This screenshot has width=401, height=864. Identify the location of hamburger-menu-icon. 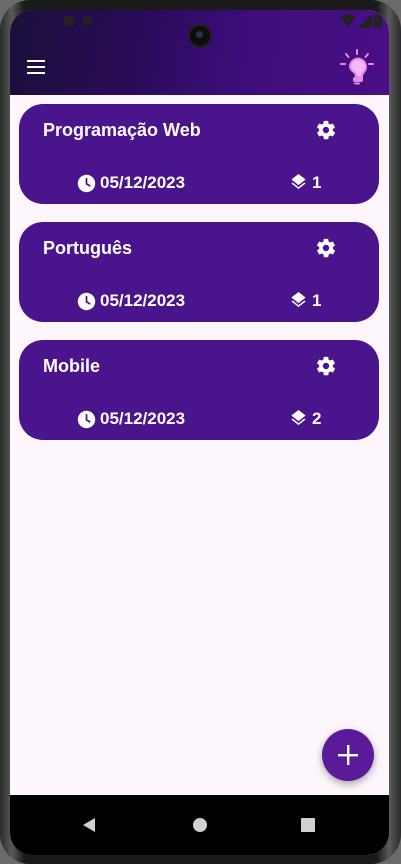
(36, 67).